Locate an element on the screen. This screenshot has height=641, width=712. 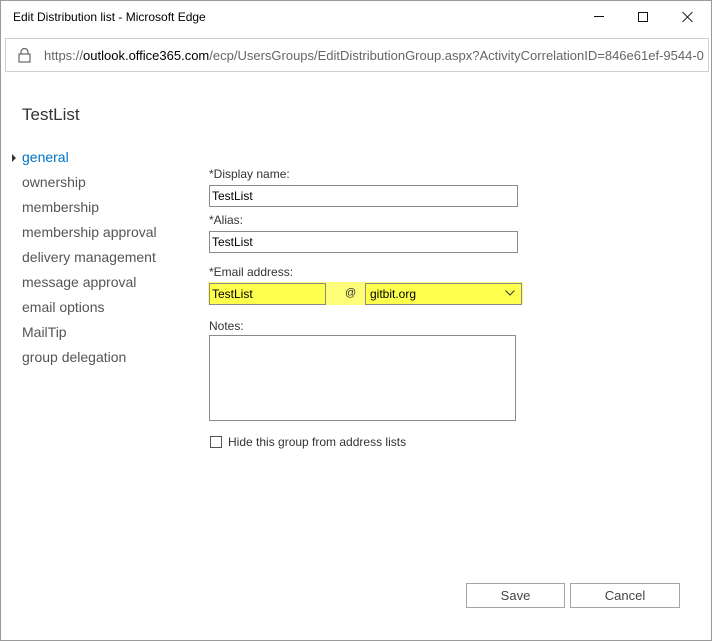
close-icon is located at coordinates (688, 17).